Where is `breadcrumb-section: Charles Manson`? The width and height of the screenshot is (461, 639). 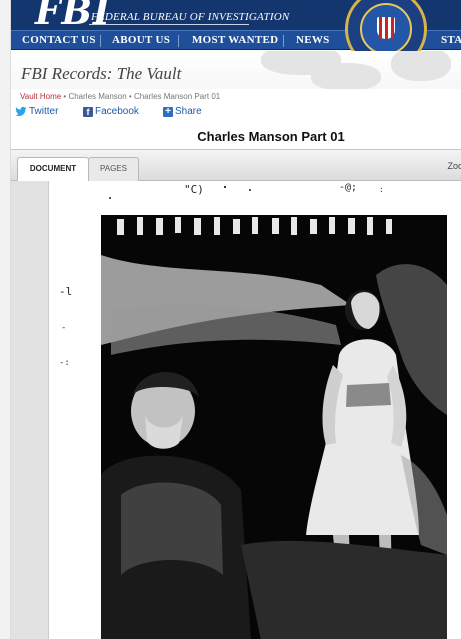
breadcrumb-section: Charles Manson is located at coordinates (97, 96).